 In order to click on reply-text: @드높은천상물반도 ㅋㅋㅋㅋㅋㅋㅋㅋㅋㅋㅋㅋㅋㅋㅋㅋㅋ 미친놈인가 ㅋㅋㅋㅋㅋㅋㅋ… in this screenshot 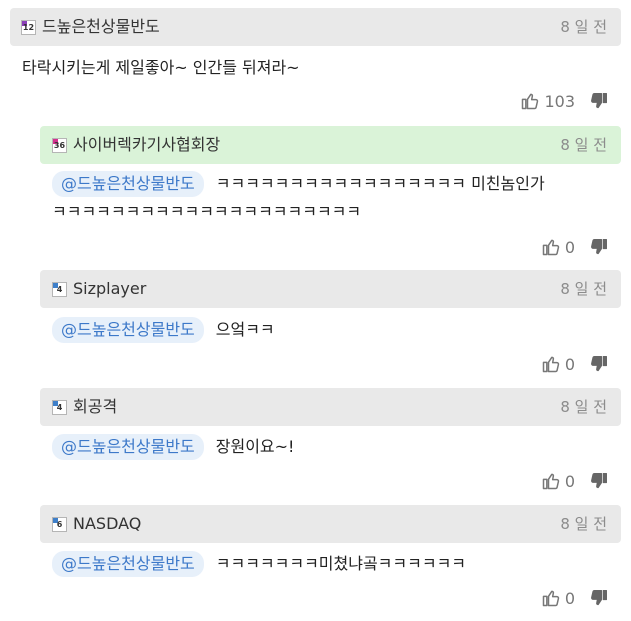, I will do `click(337, 198)`.